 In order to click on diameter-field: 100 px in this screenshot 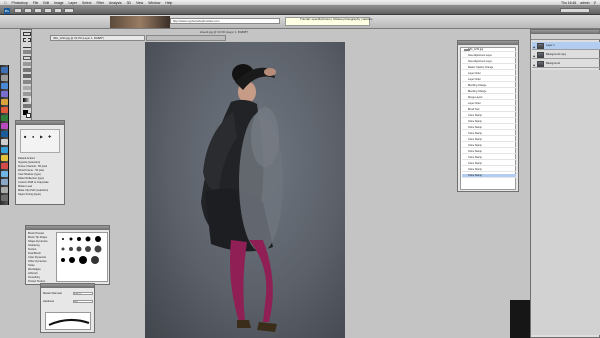, I will do `click(83, 293)`.